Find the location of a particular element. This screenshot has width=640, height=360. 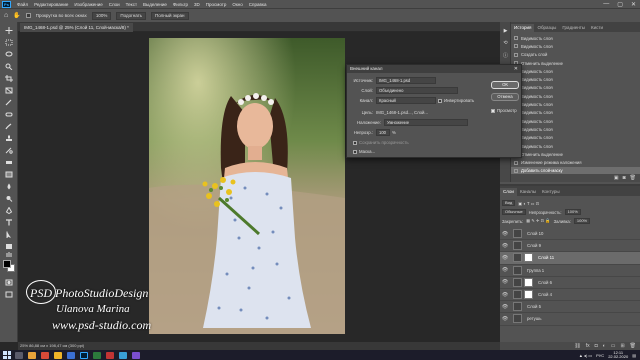

history-icon: ⟲ is located at coordinates (505, 43).